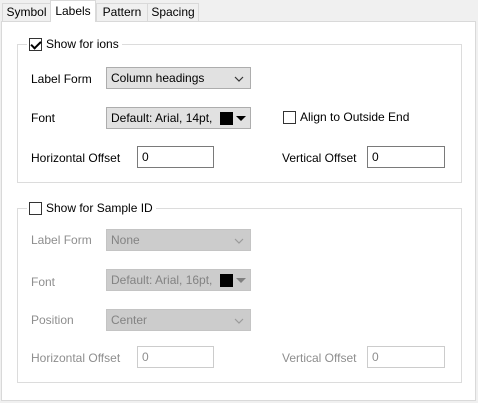 This screenshot has width=478, height=403. Describe the element at coordinates (99, 208) in the screenshot. I see `sample-group-title: Show for Sample ID` at that location.